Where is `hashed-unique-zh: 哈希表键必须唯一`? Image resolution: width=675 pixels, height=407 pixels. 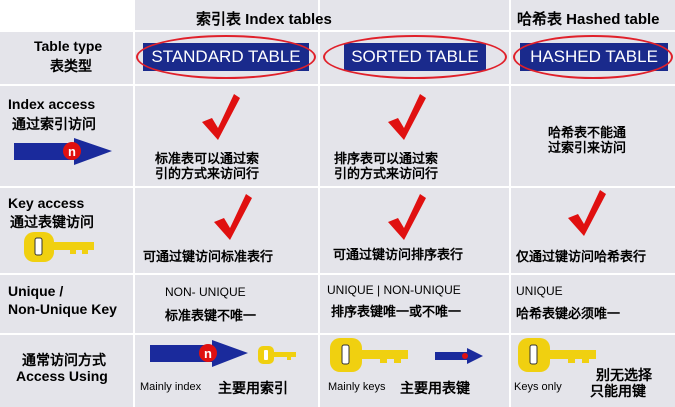
hashed-unique-zh: 哈希表键必须唯一 is located at coordinates (568, 313).